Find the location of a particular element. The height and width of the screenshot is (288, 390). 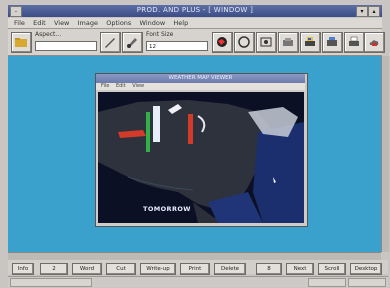

print-button: Print is located at coordinates (195, 269).